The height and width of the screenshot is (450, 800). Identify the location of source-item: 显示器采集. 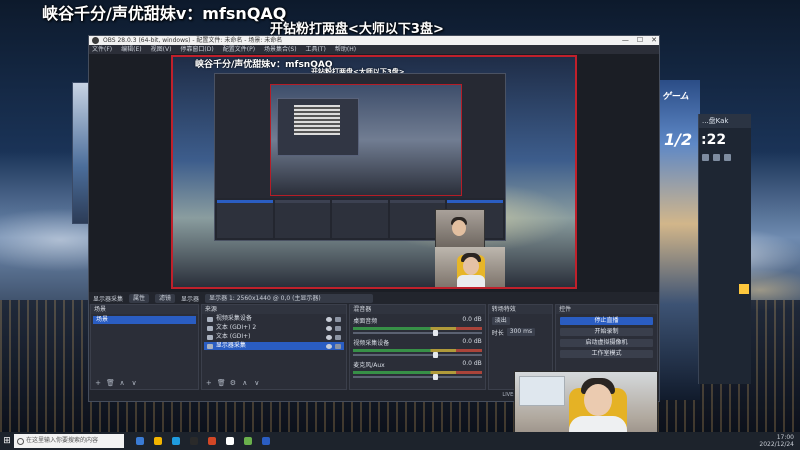
(274, 346).